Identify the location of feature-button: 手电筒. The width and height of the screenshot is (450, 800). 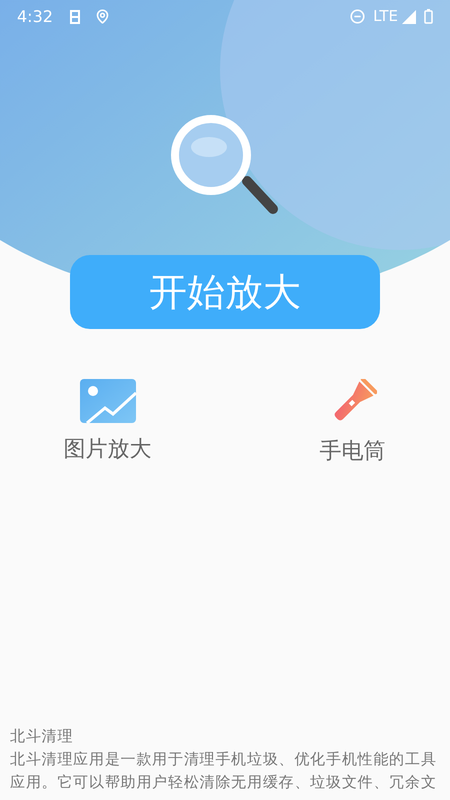
(353, 451).